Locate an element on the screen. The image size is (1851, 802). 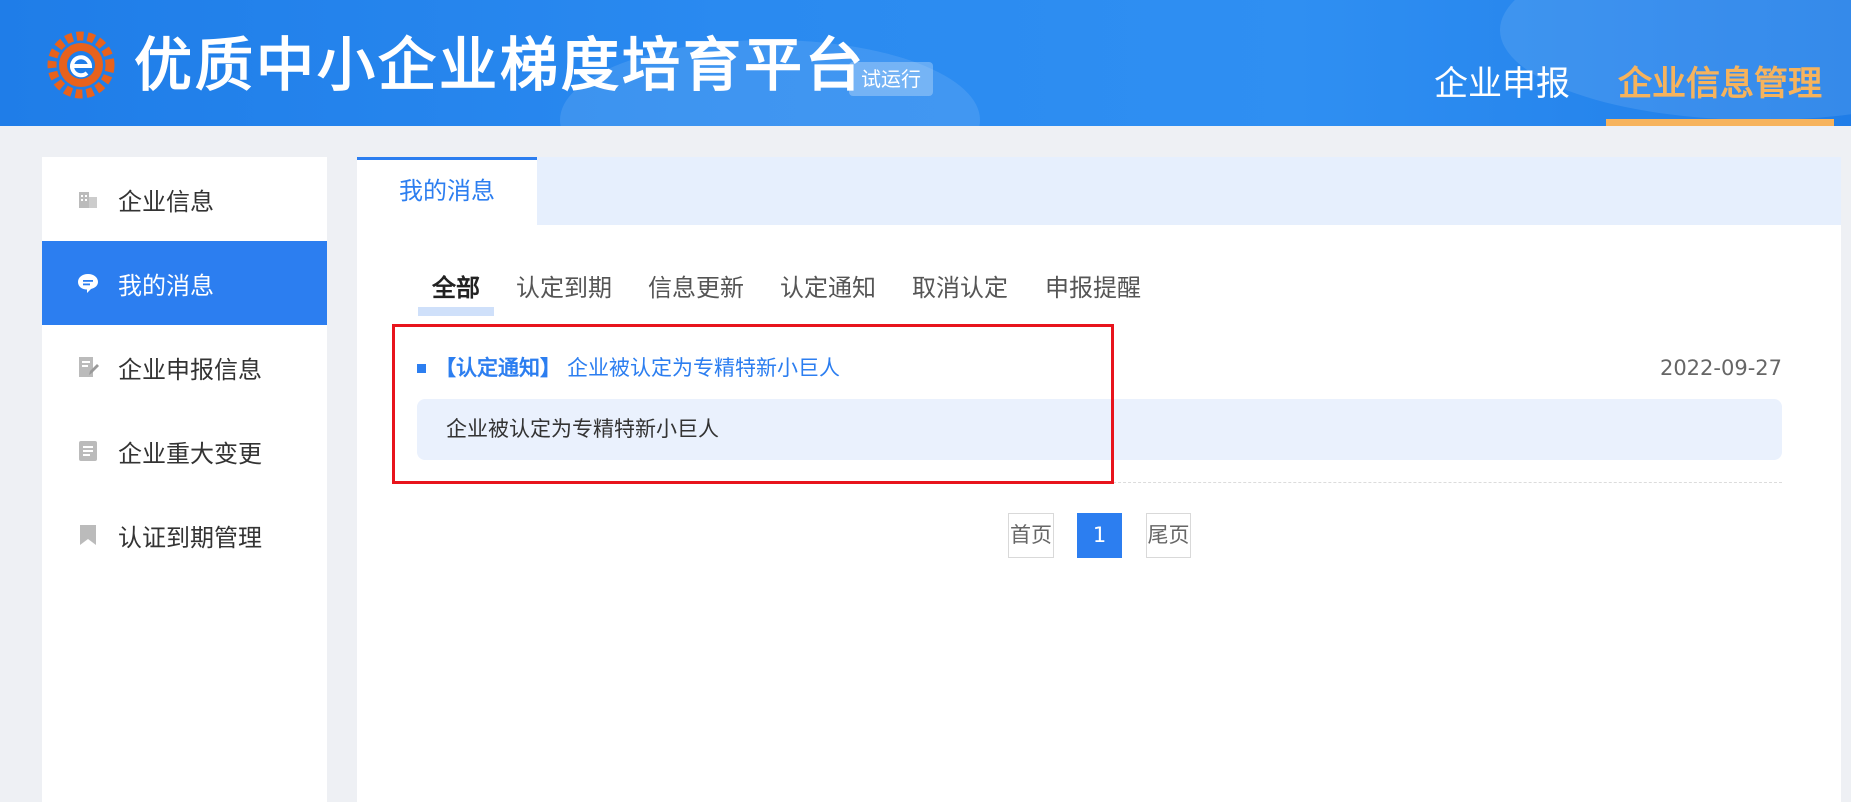
tab-bar: 我的消息 is located at coordinates (1099, 191).